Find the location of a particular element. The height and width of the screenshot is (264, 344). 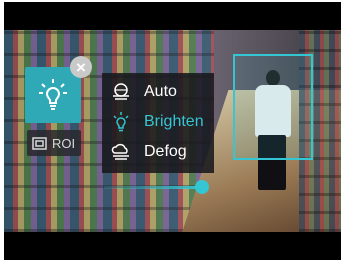

exposure-mode-menu: Auto Brighten Defog is located at coordinates (158, 123).